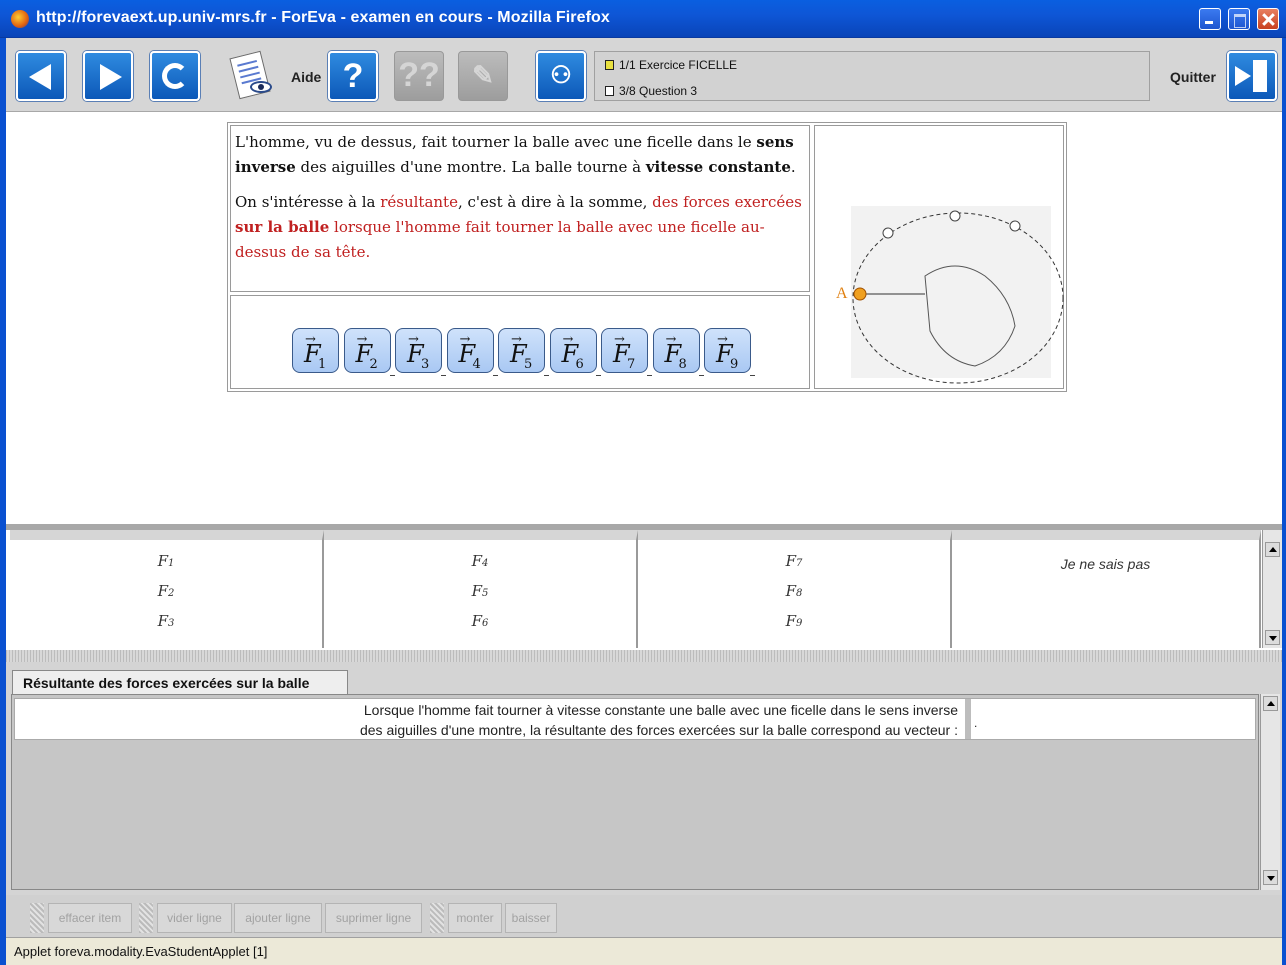  Describe the element at coordinates (951, 292) in the screenshot. I see `figure-background` at that location.